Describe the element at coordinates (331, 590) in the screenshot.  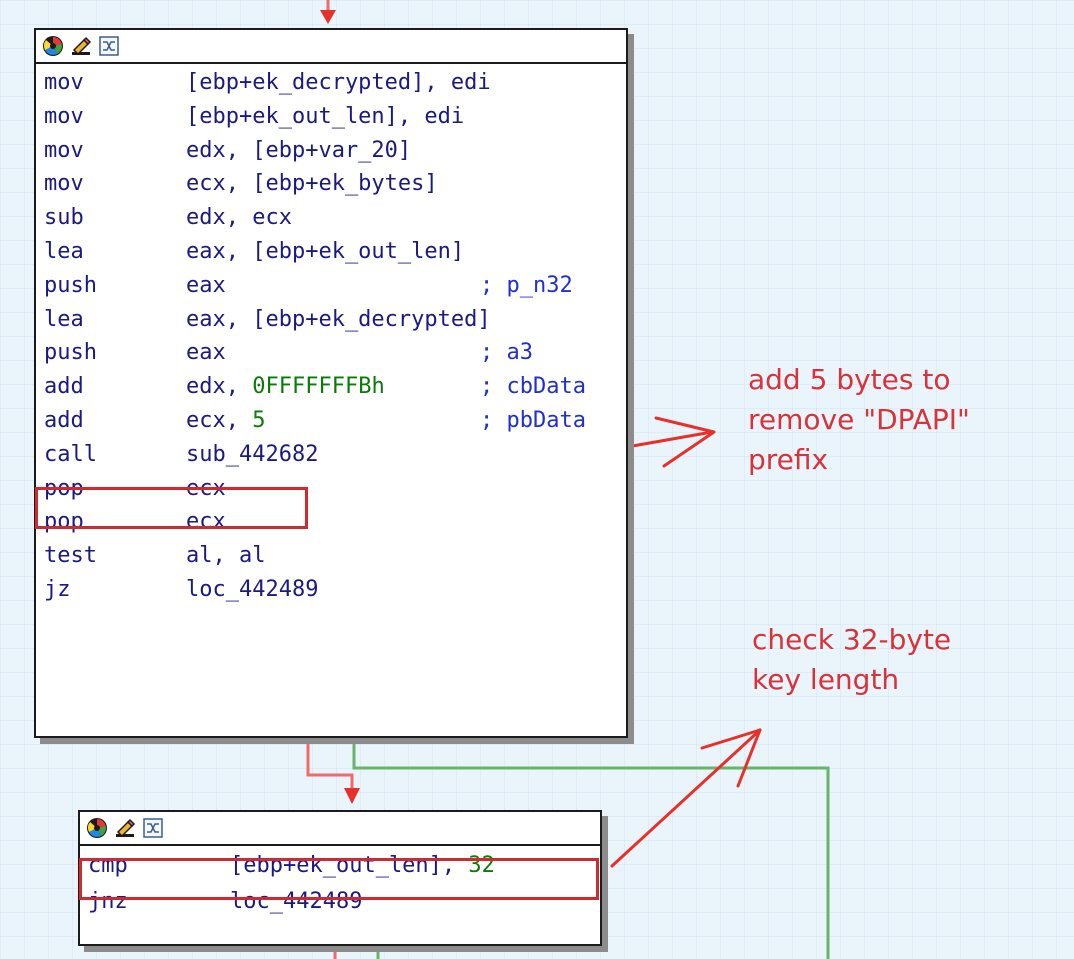
I see `instruction-row: jz loc_442489` at that location.